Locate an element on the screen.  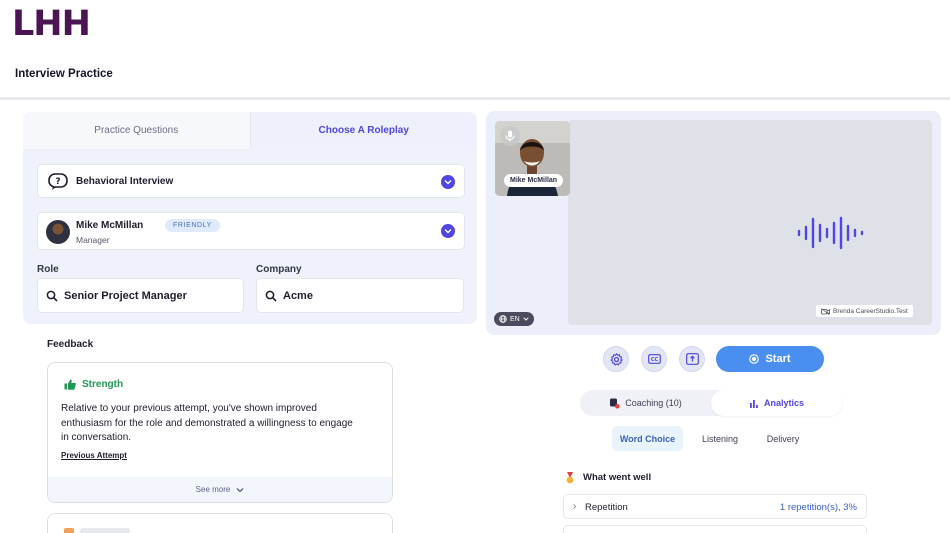
bar-chart-icon is located at coordinates (753, 403).